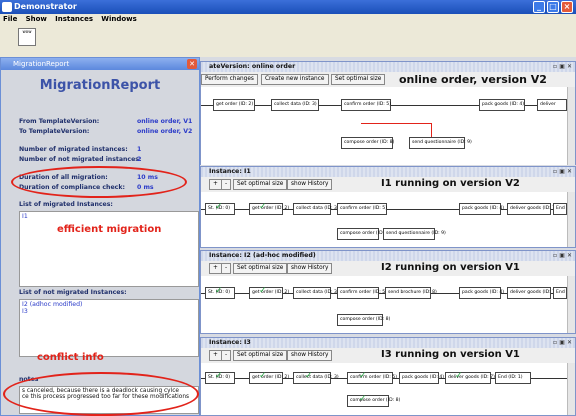  Describe the element at coordinates (139, 149) in the screenshot. I see `migrated-count-value: 1` at that location.